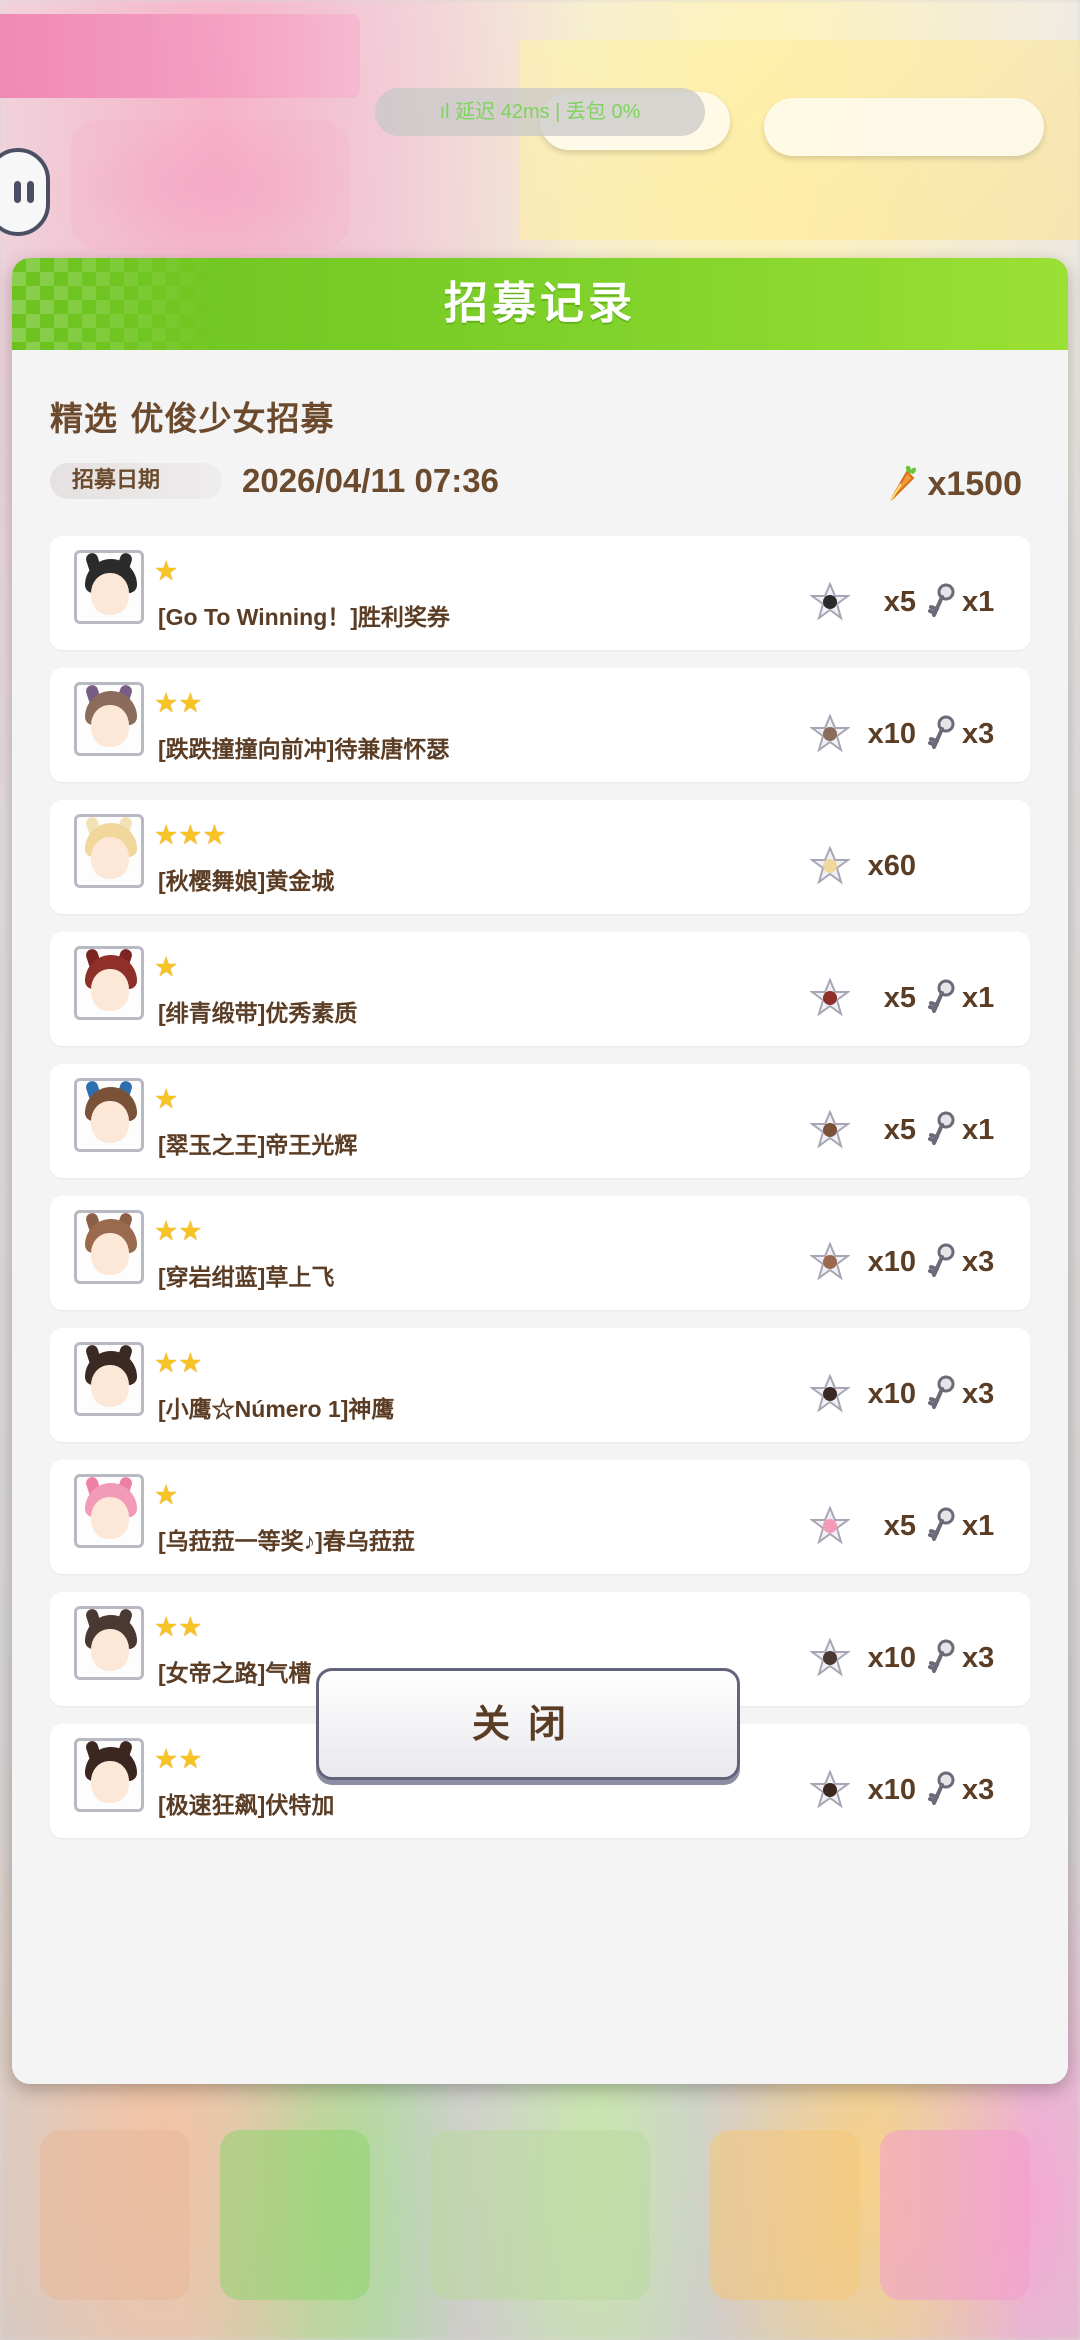 This screenshot has width=1080, height=2340. What do you see at coordinates (276, 1409) in the screenshot?
I see `card-name: [小鹰☆Número 1]神鹰` at bounding box center [276, 1409].